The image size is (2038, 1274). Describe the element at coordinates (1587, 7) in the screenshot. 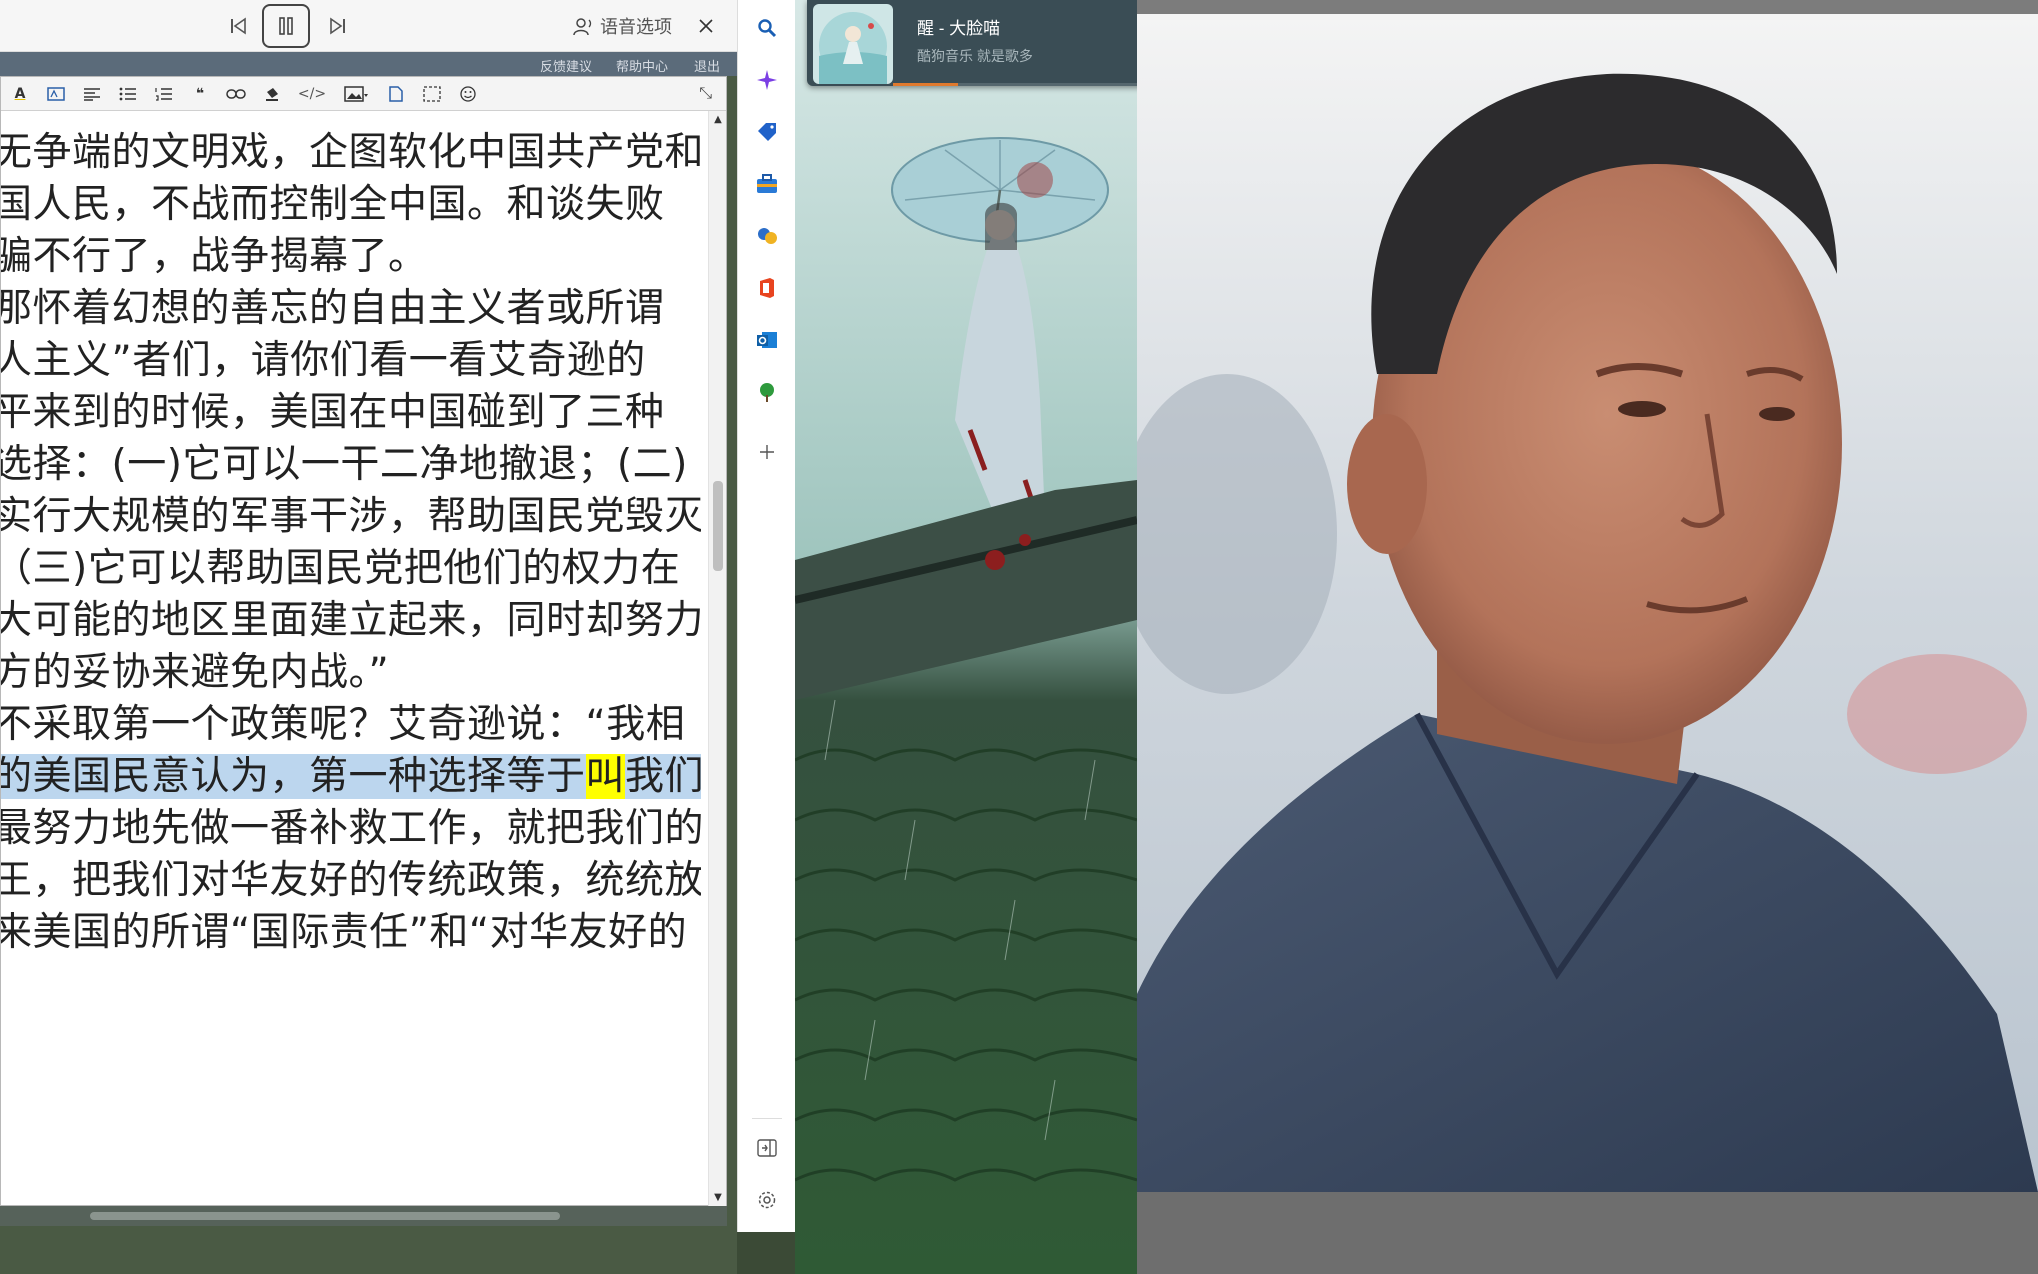

I see `photo-viewer-top-strip` at that location.